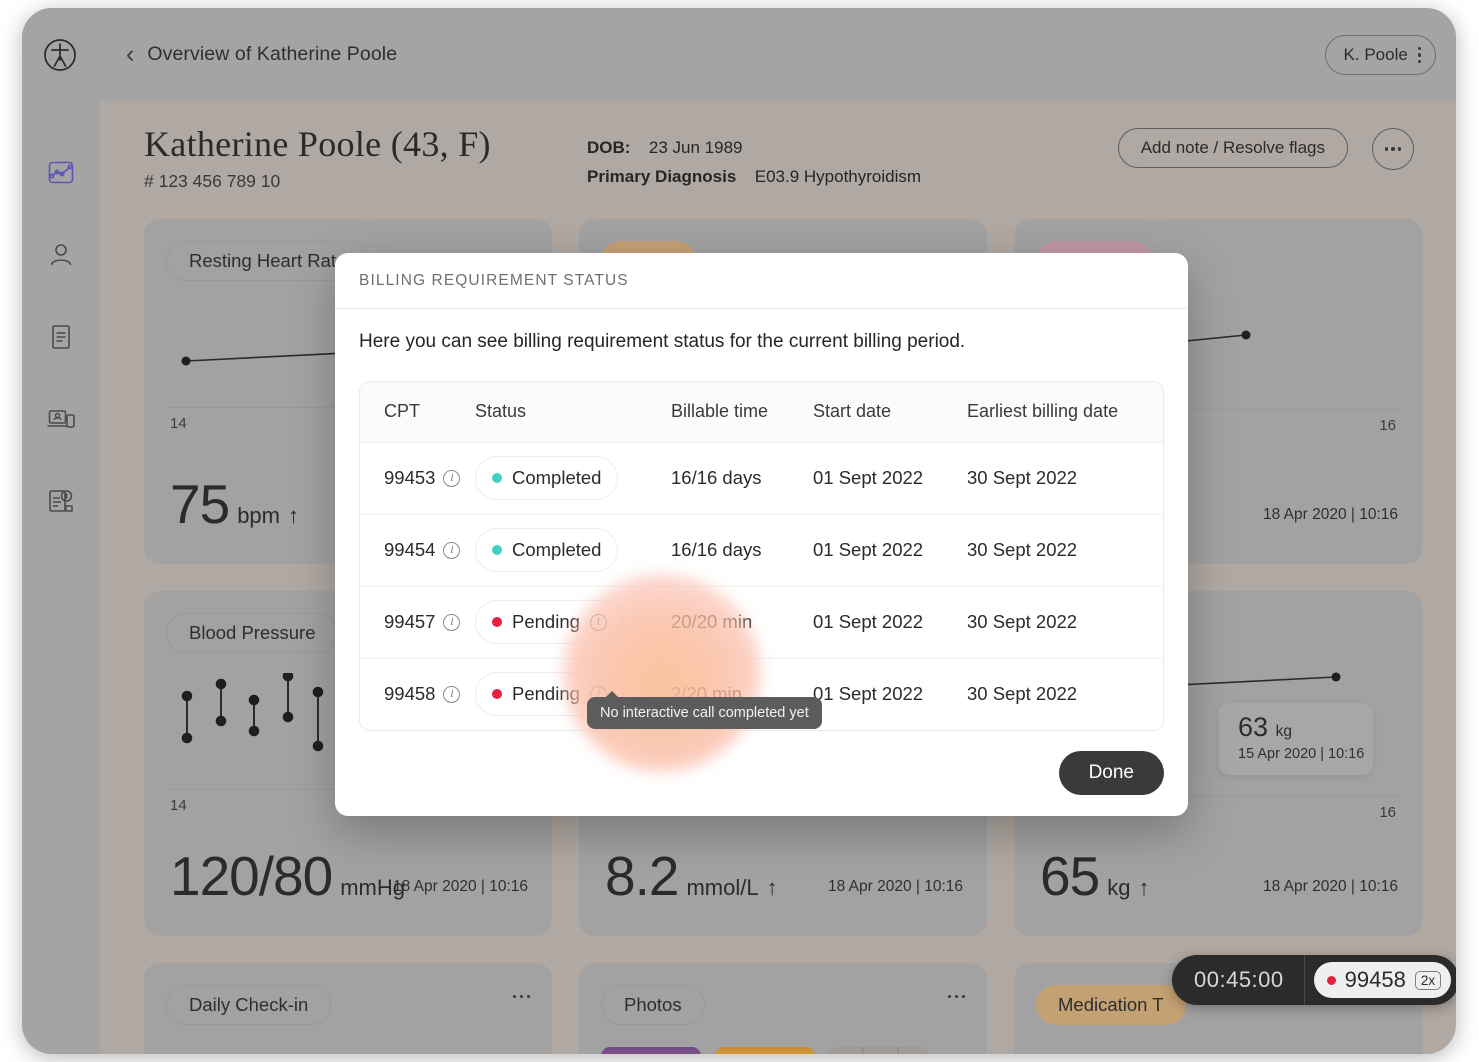 The width and height of the screenshot is (1478, 1062). What do you see at coordinates (1375, 979) in the screenshot?
I see `timer-cpt-code: 99458` at bounding box center [1375, 979].